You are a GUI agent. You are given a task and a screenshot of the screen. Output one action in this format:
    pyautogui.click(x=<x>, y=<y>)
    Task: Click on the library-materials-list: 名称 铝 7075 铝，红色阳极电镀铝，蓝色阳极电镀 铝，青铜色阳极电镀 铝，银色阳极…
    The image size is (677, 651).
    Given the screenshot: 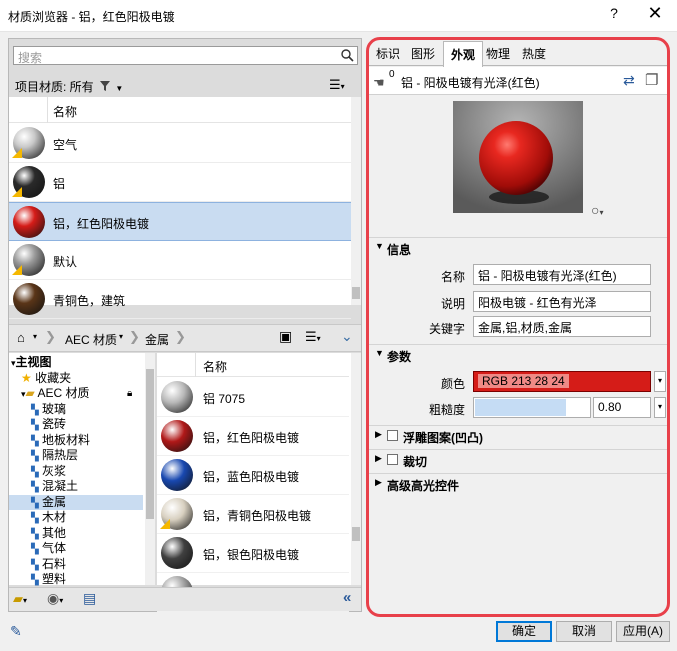 What is the action you would take?
    pyautogui.click(x=259, y=482)
    